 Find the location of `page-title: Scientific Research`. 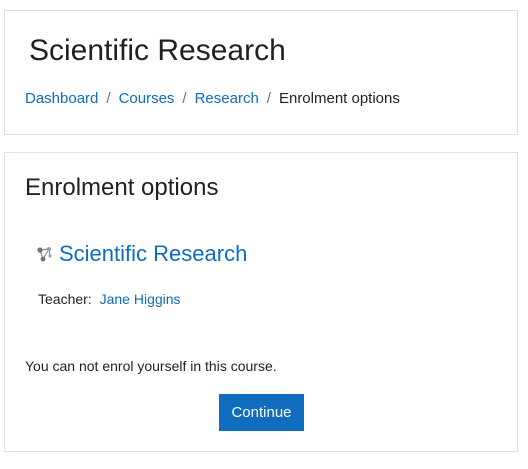

page-title: Scientific Research is located at coordinates (157, 50).